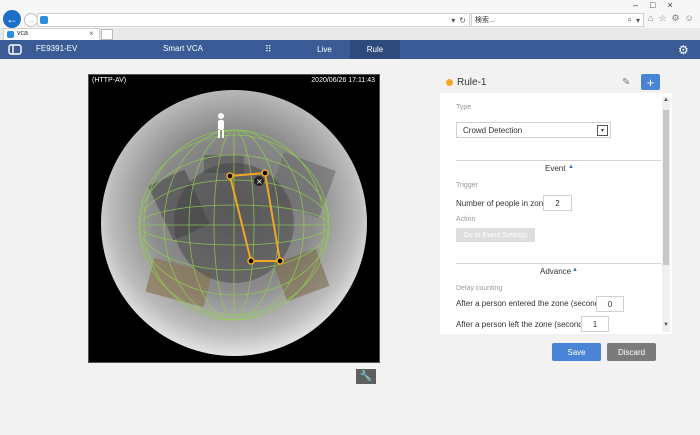 This screenshot has width=700, height=435. I want to click on device-model: FE9391-EV, so click(57, 48).